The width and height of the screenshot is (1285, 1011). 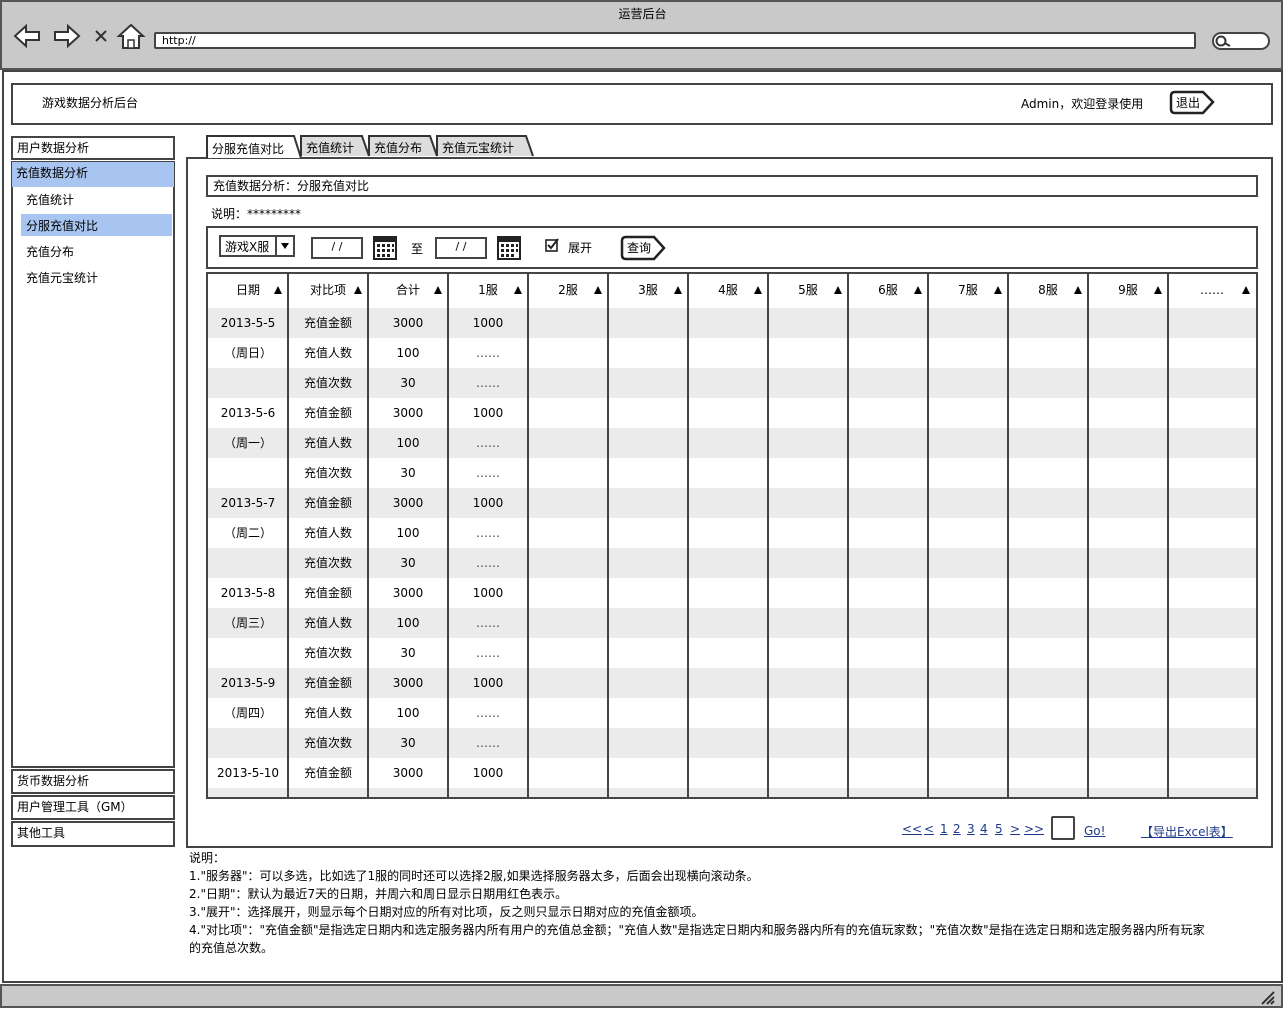 I want to click on app-title: 游戏数据分析后台, so click(x=90, y=103).